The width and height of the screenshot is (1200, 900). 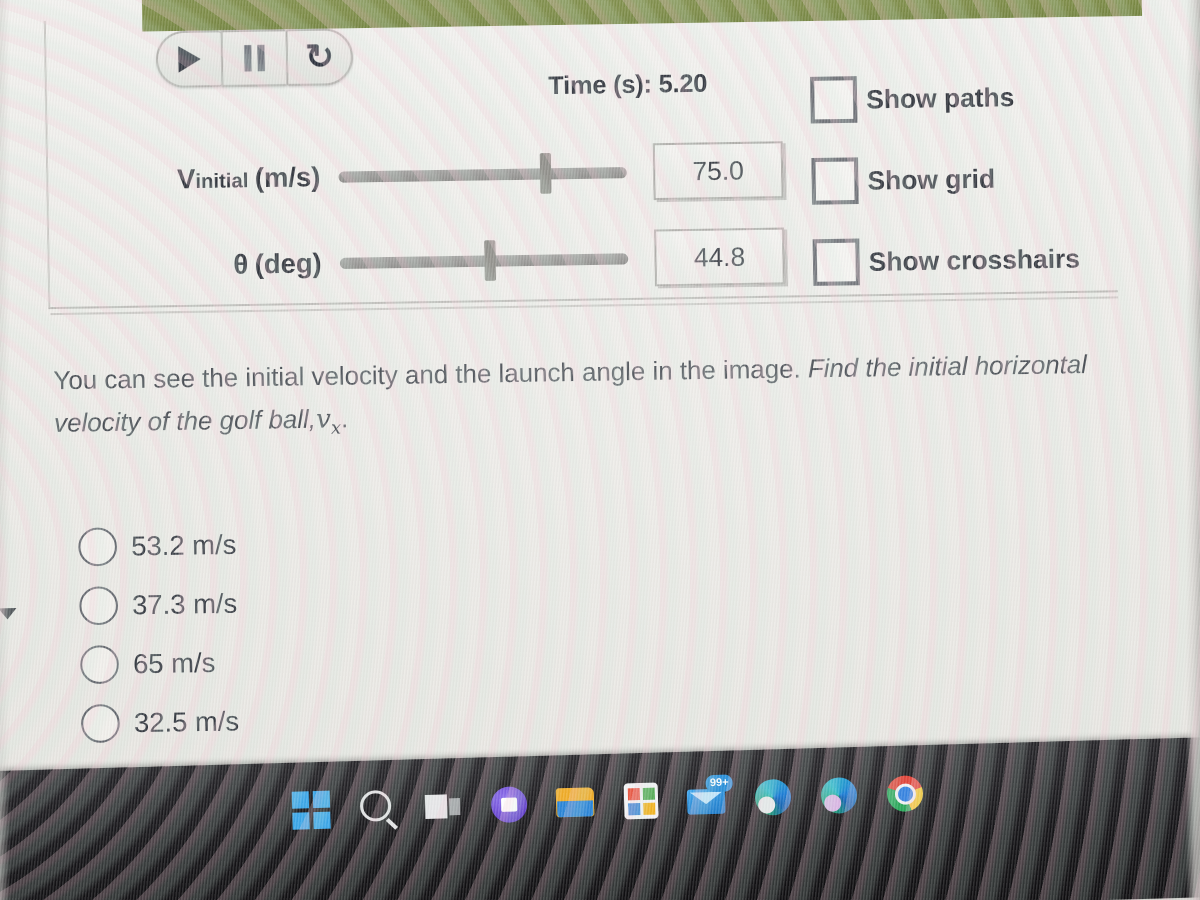 I want to click on checkbox-label-show-grid: Show grid, so click(x=931, y=179).